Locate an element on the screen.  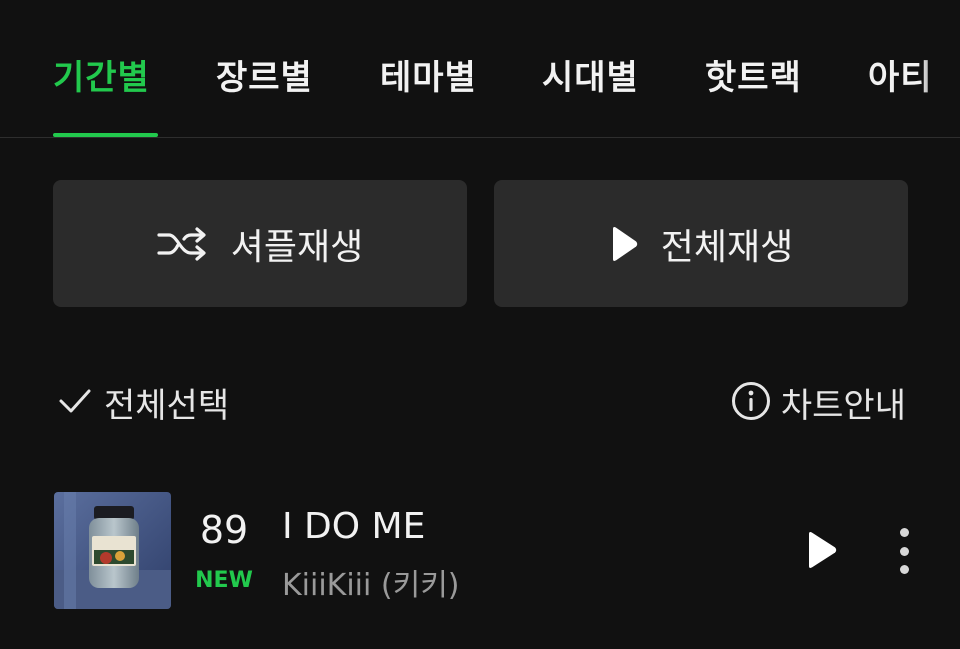
select-all-toggle: 전체선택 is located at coordinates (143, 402).